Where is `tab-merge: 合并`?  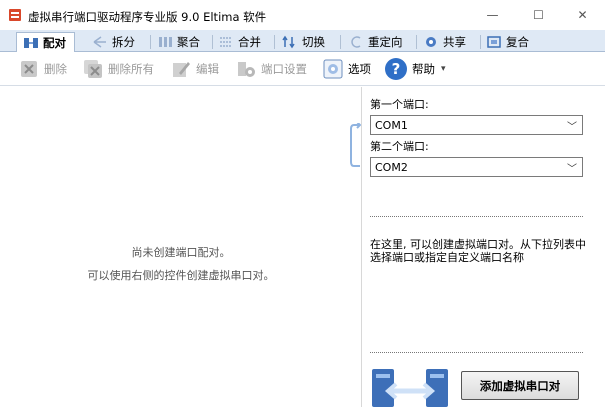 tab-merge: 合并 is located at coordinates (239, 42).